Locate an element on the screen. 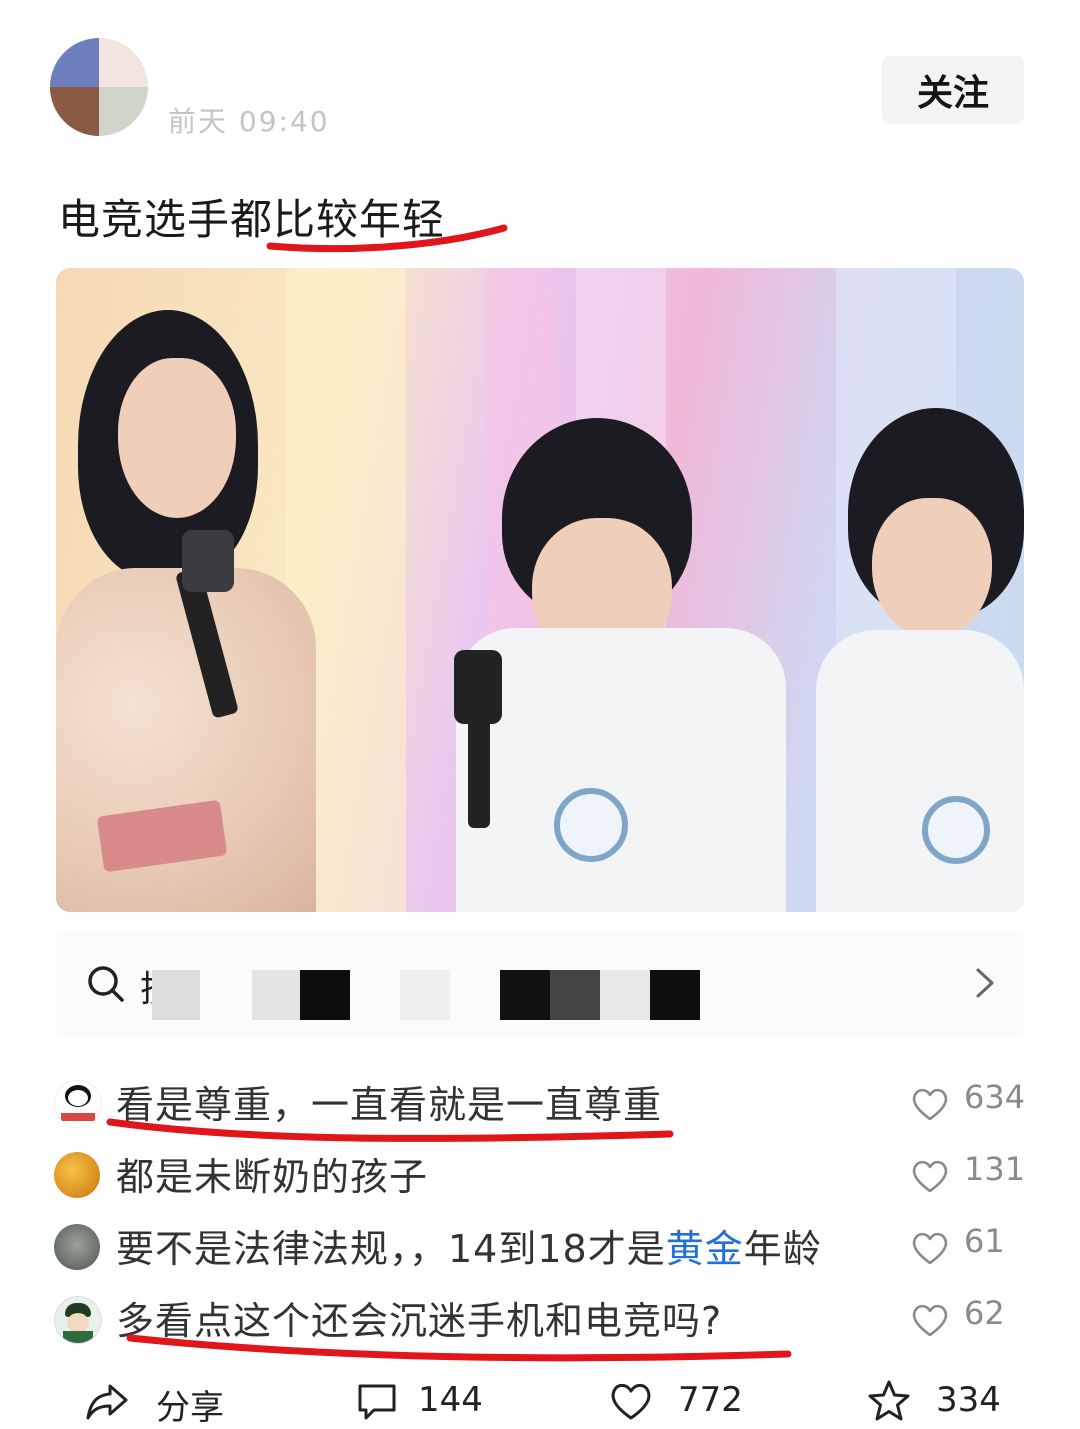 The image size is (1080, 1429). follow-button: 关注 is located at coordinates (953, 90).